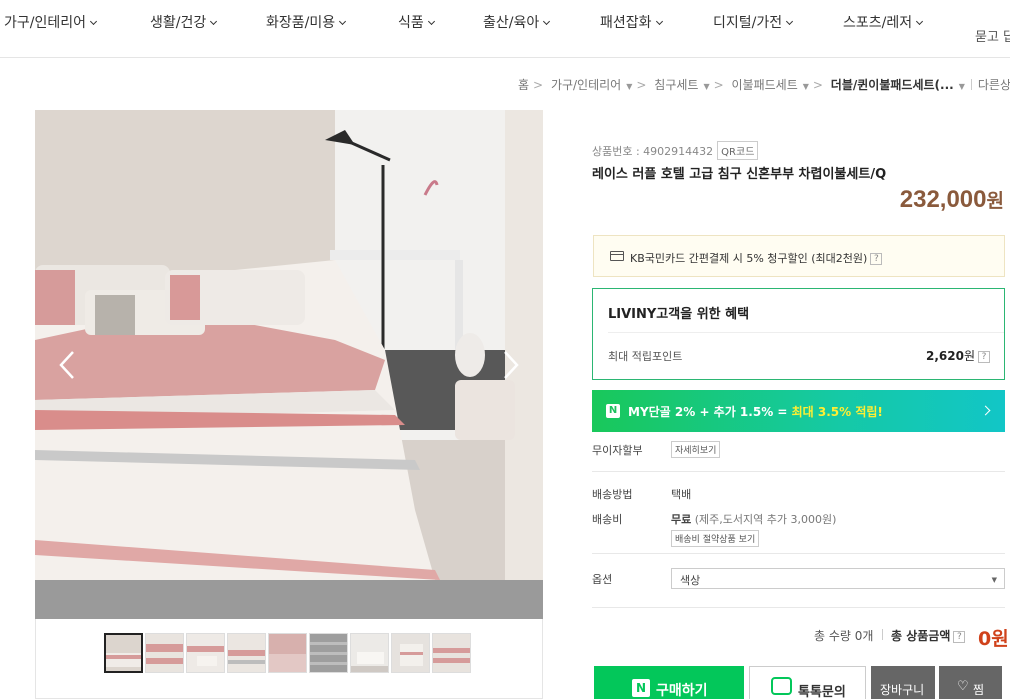 This screenshot has height=699, width=1010. Describe the element at coordinates (681, 519) in the screenshot. I see `shipping-fee-amount: 무료` at that location.